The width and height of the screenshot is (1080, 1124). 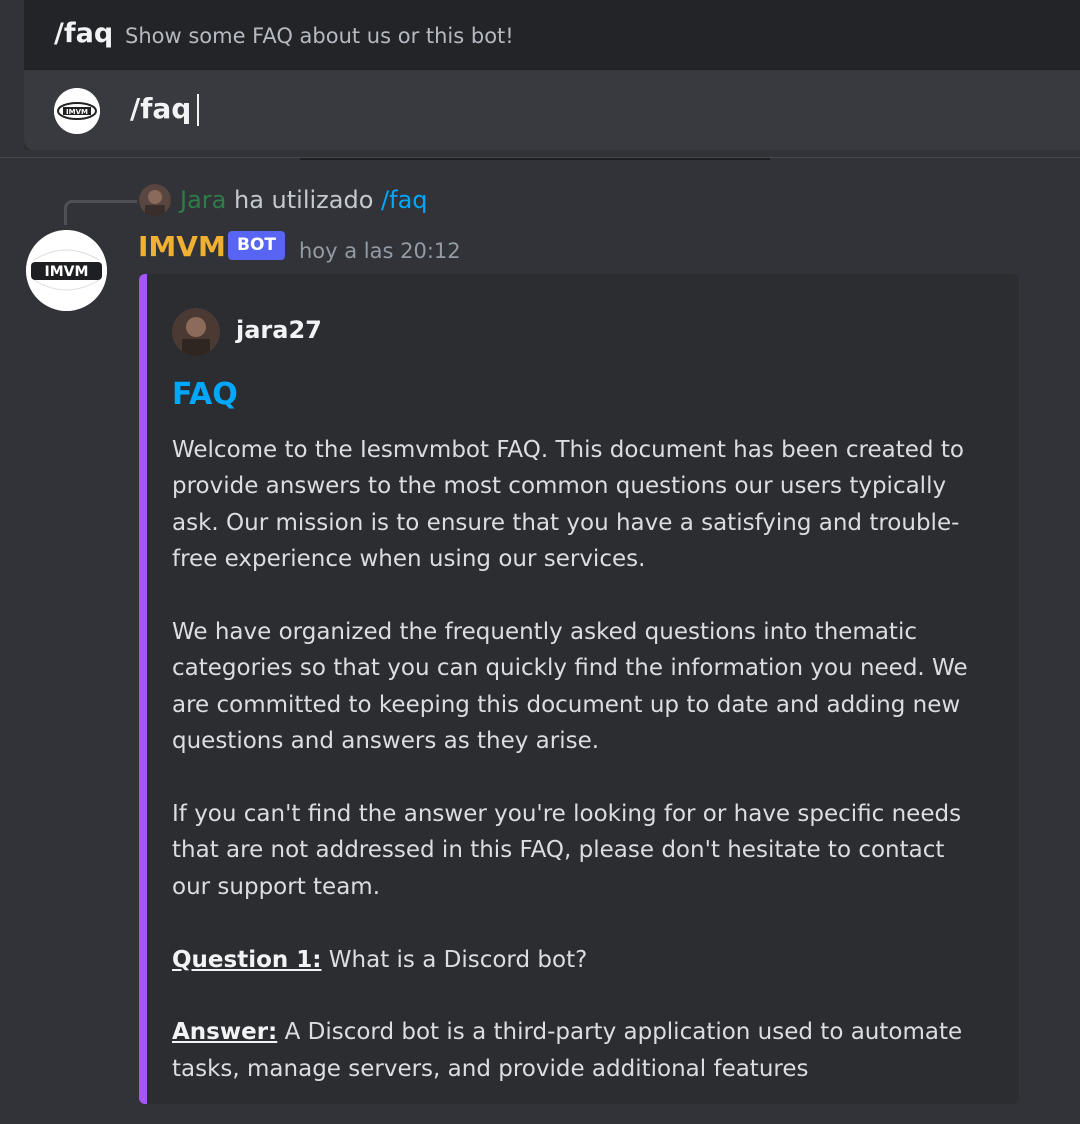 I want to click on text-caret, so click(x=198, y=110).